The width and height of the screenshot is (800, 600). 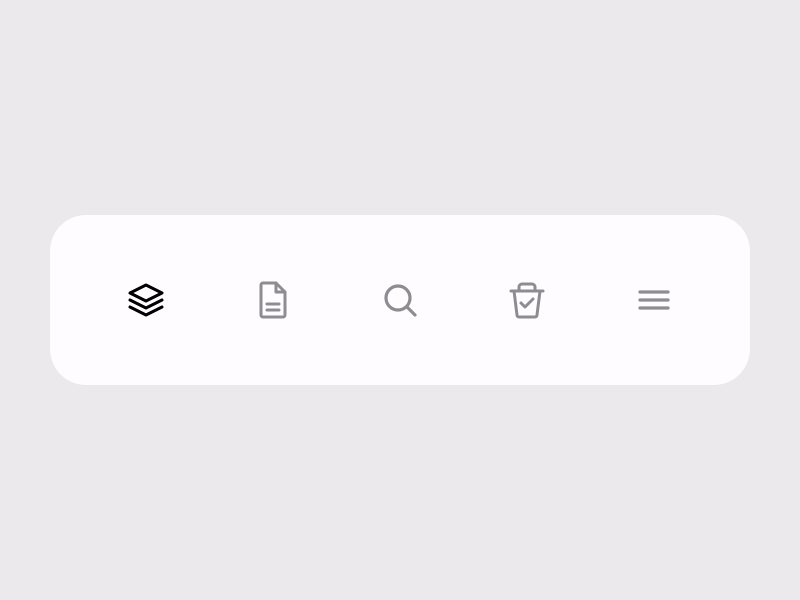 I want to click on menu-icon, so click(x=654, y=300).